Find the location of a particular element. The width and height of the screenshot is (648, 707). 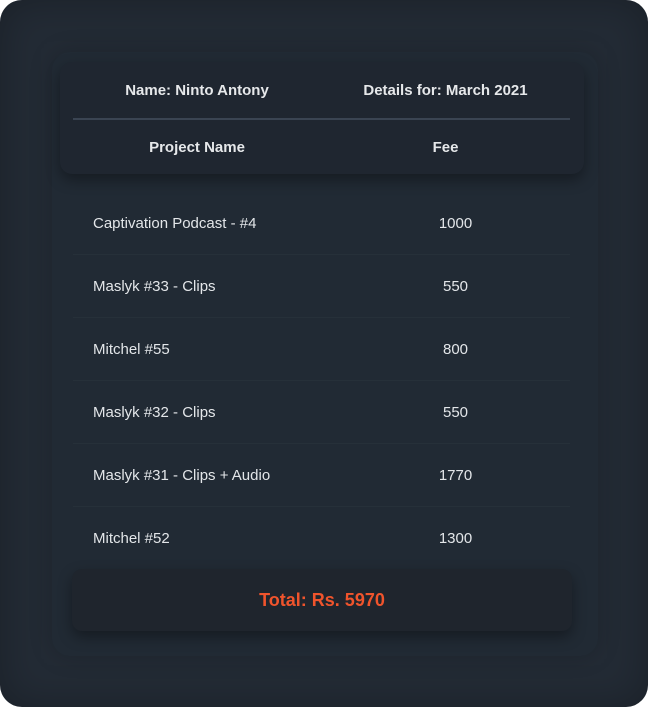

project-fee: 1770 is located at coordinates (455, 475).